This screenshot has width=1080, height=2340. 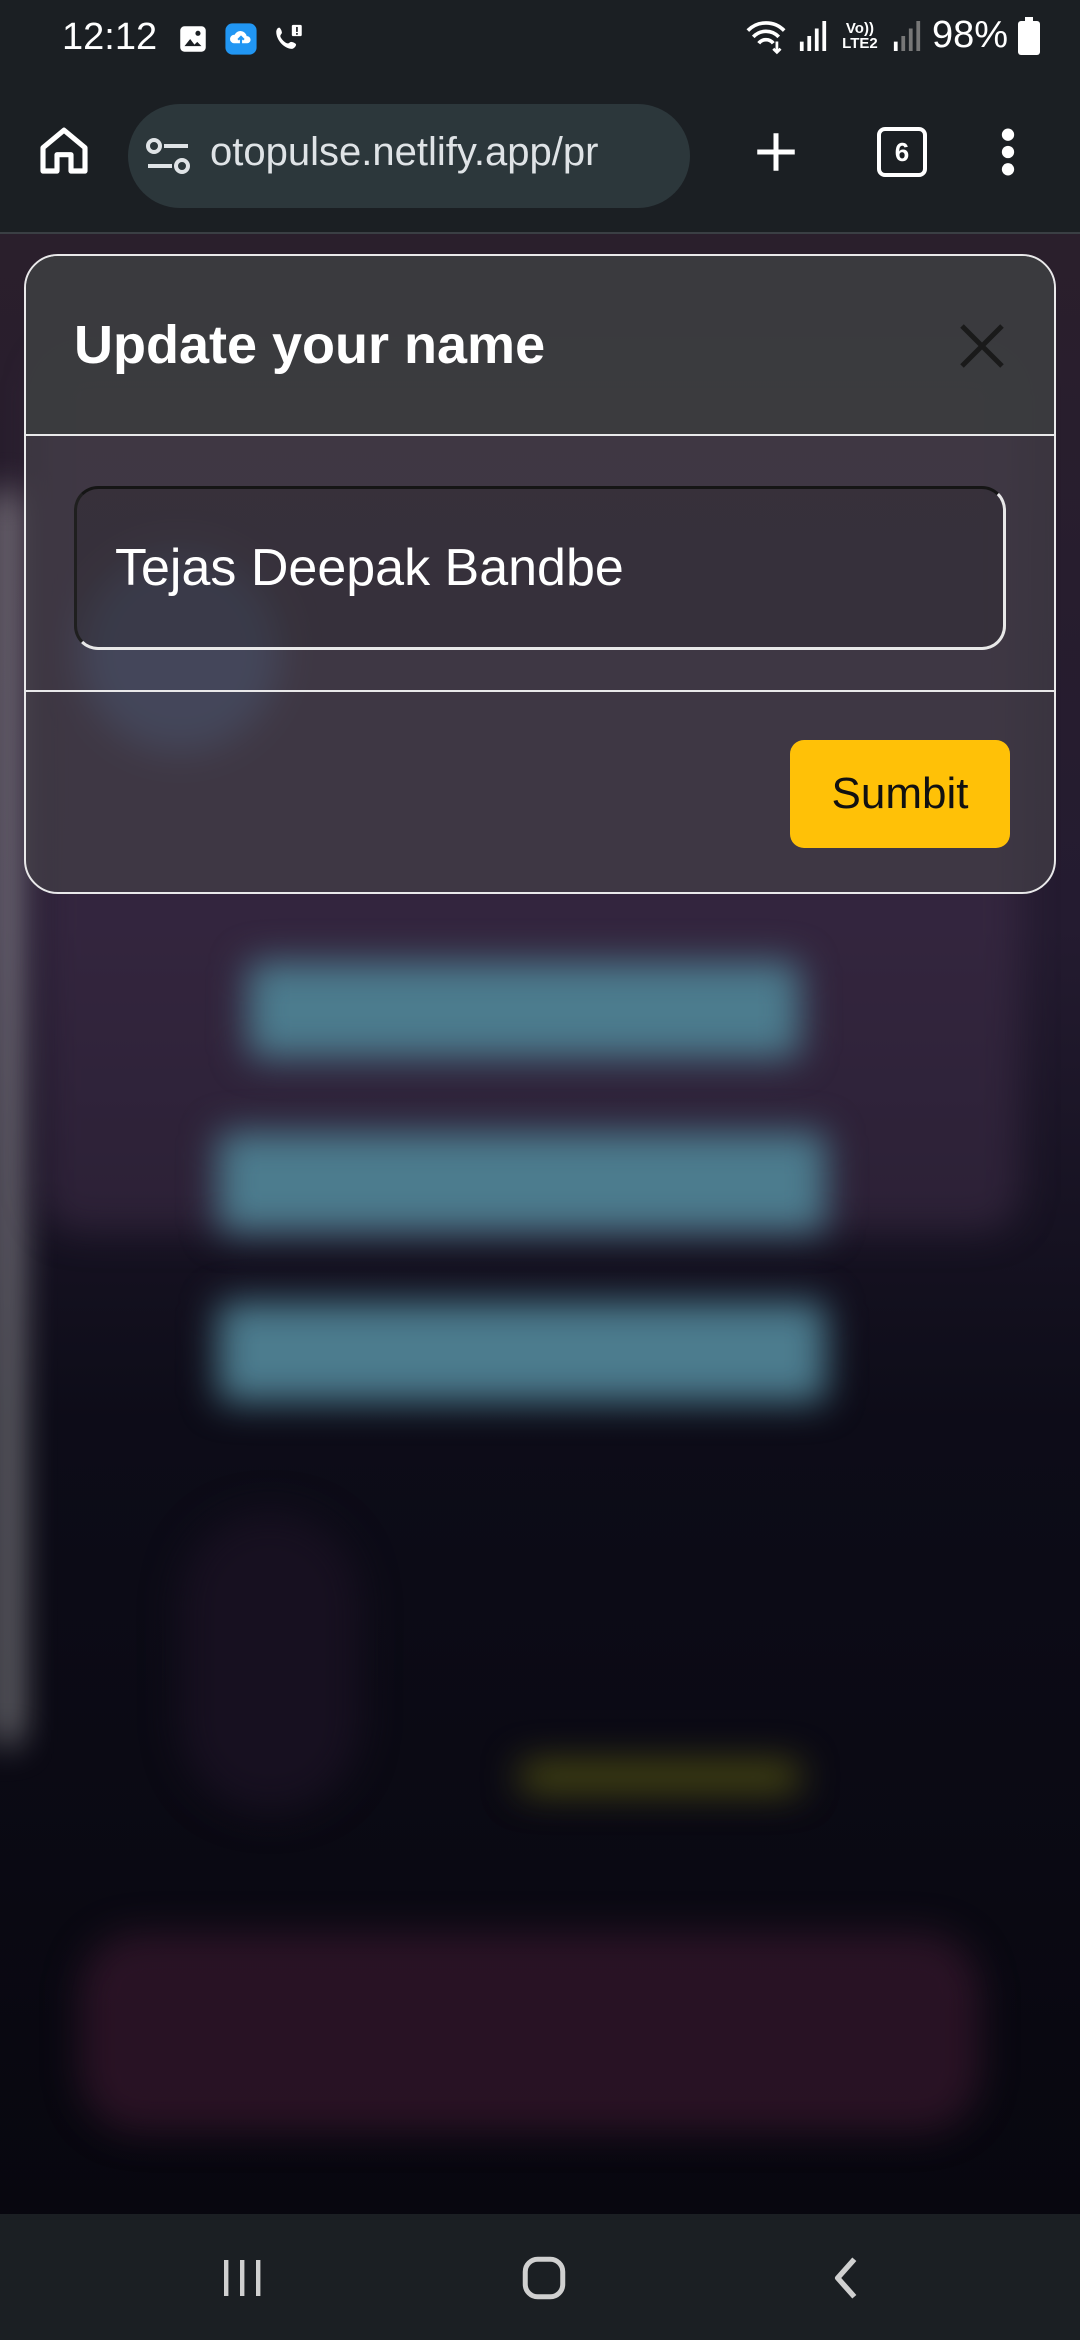 What do you see at coordinates (860, 35) in the screenshot?
I see `network-type: Vo)) LTE2` at bounding box center [860, 35].